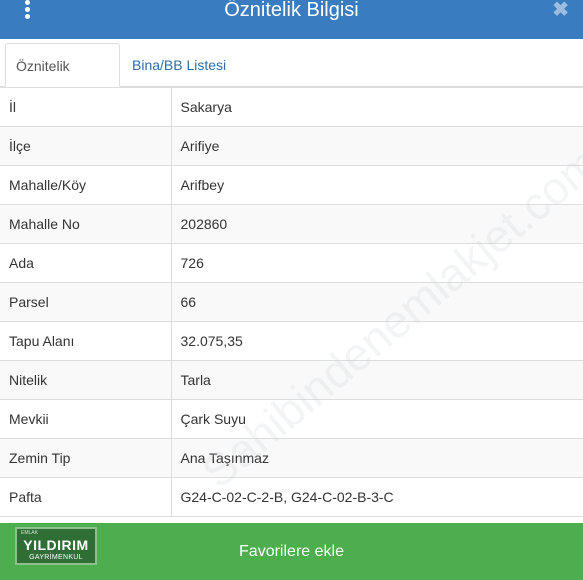  I want to click on attribute-value: Çark Suyu, so click(376, 419).